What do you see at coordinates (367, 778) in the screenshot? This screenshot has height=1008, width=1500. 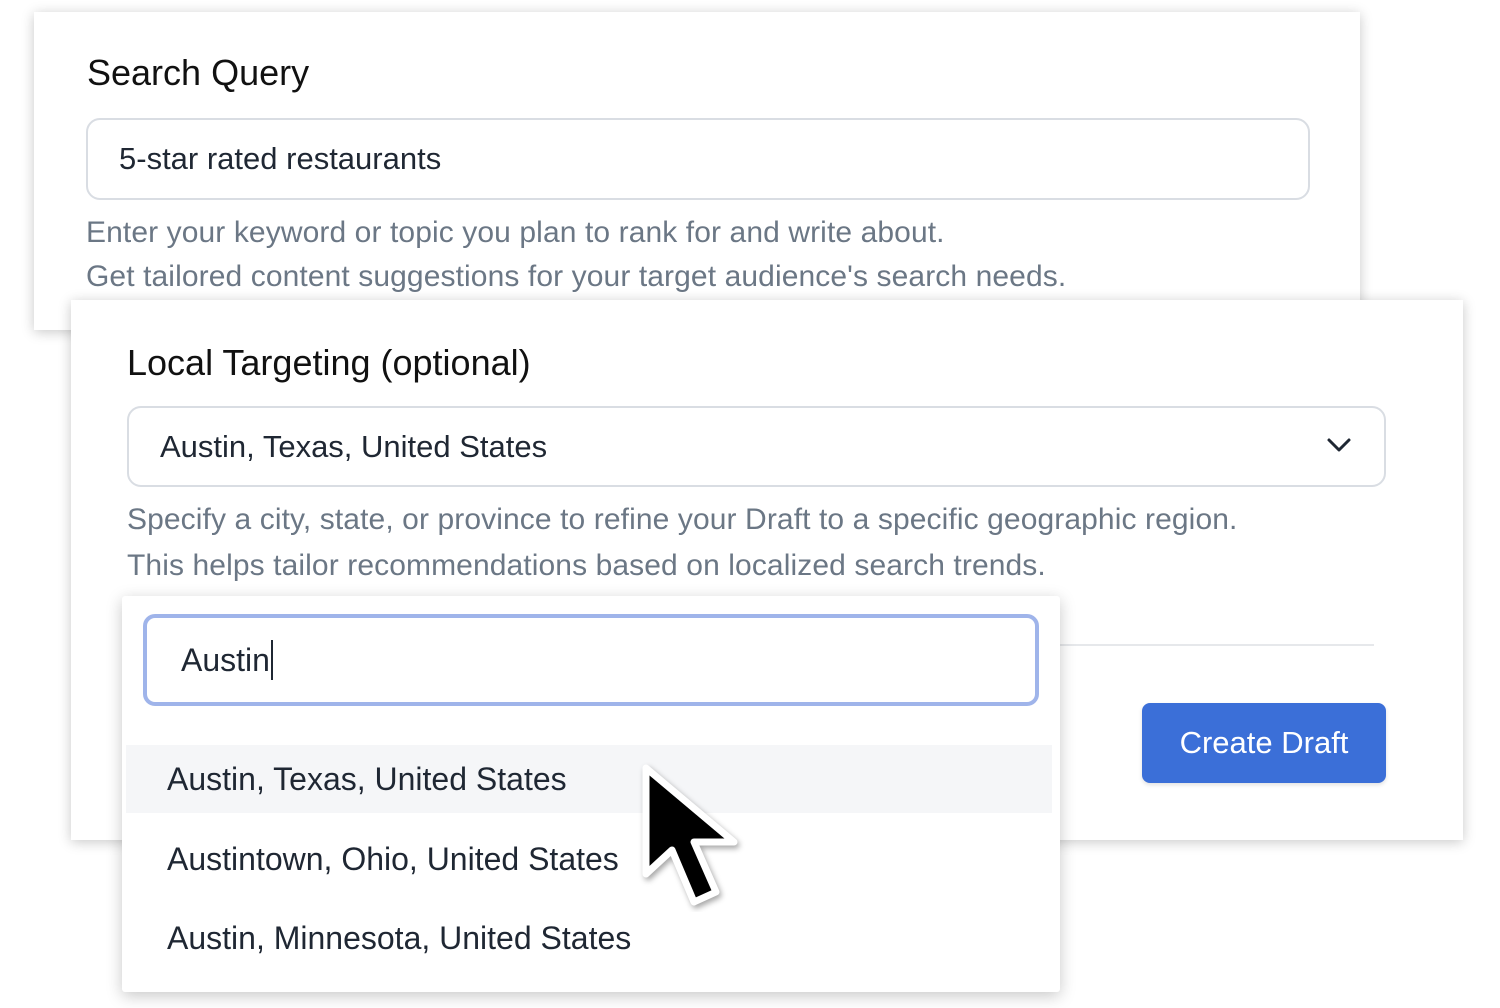 I see `location-option-label: Austin, Texas, United States` at bounding box center [367, 778].